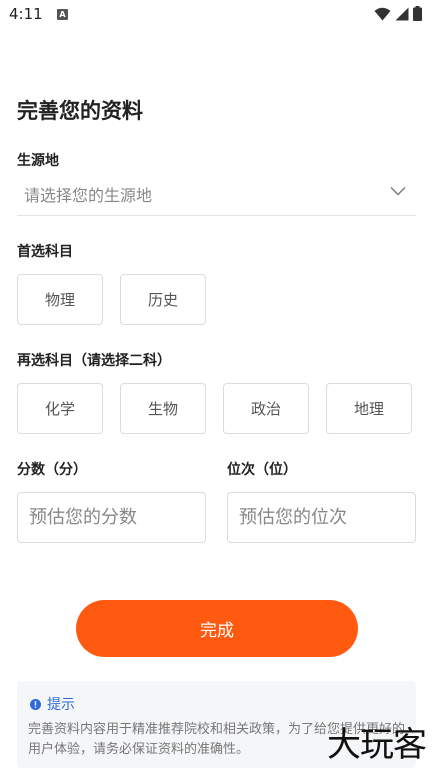 The image size is (432, 768). I want to click on subject-chip-history: 历史, so click(163, 299).